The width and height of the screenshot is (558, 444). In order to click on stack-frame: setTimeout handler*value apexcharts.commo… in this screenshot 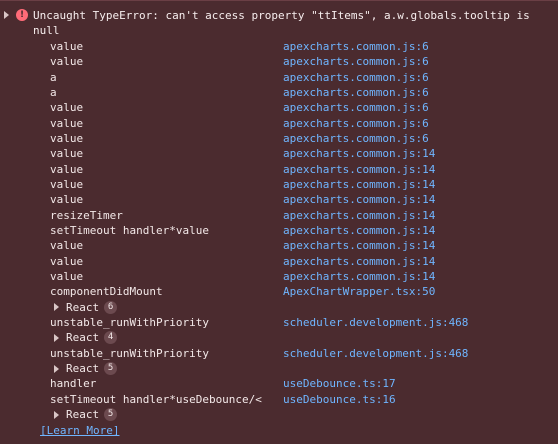, I will do `click(279, 230)`.